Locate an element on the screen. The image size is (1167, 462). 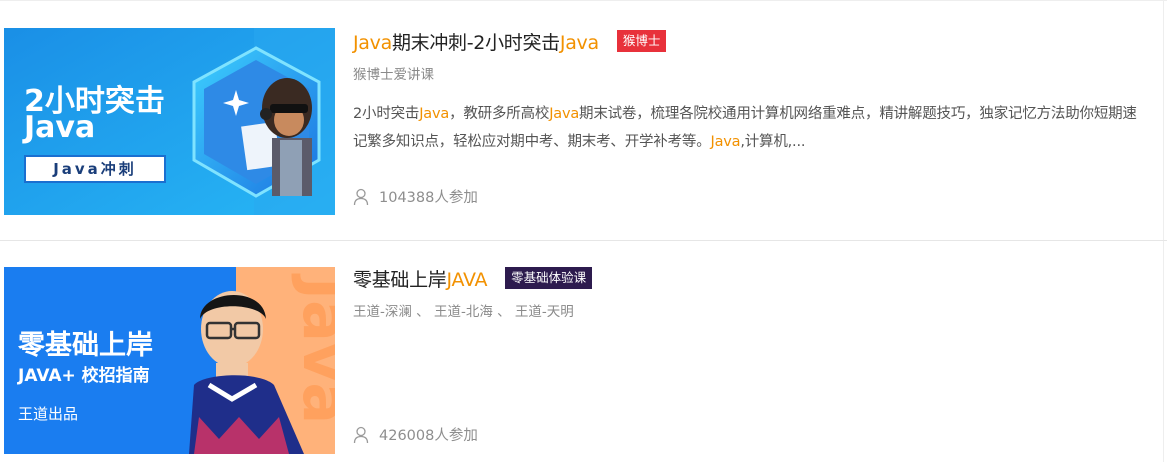
thumbnail-title-line2: Java is located at coordinates (60, 127).